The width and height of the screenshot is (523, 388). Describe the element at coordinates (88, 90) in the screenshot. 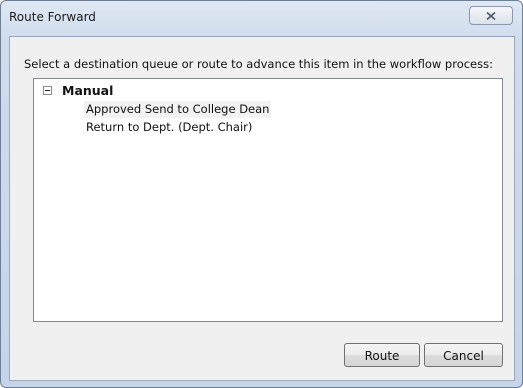

I see `tree-node-label: Manual` at that location.